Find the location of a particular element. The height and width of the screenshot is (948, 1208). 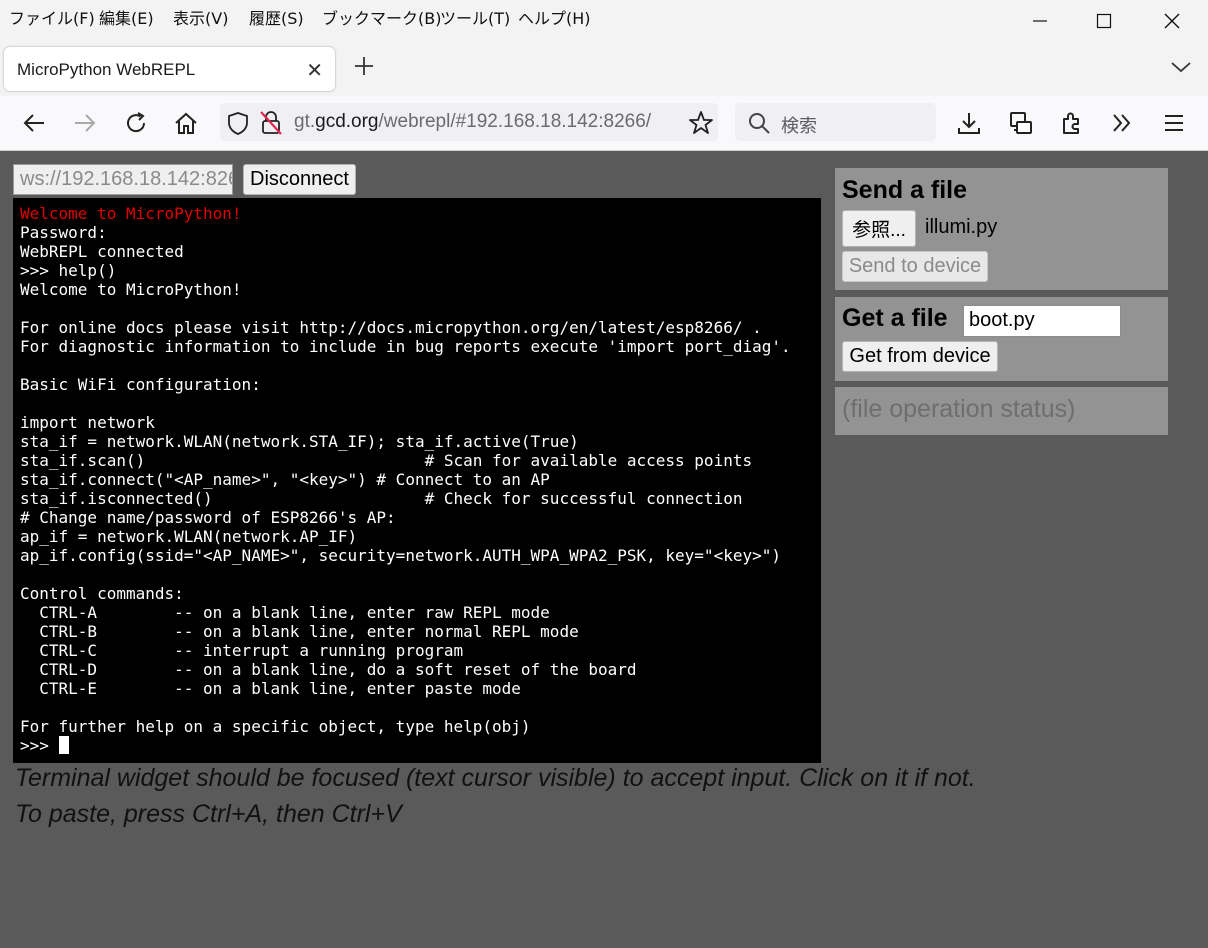

get-file-panel: Get a file boot.py Get from device is located at coordinates (1001, 339).